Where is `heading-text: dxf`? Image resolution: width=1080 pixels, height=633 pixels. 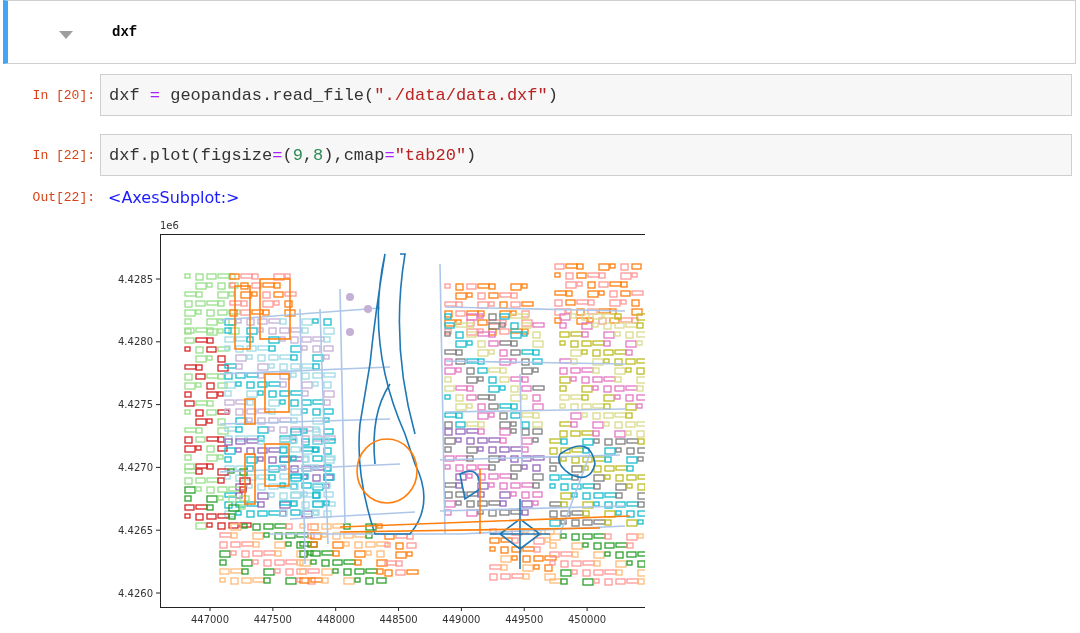
heading-text: dxf is located at coordinates (125, 32).